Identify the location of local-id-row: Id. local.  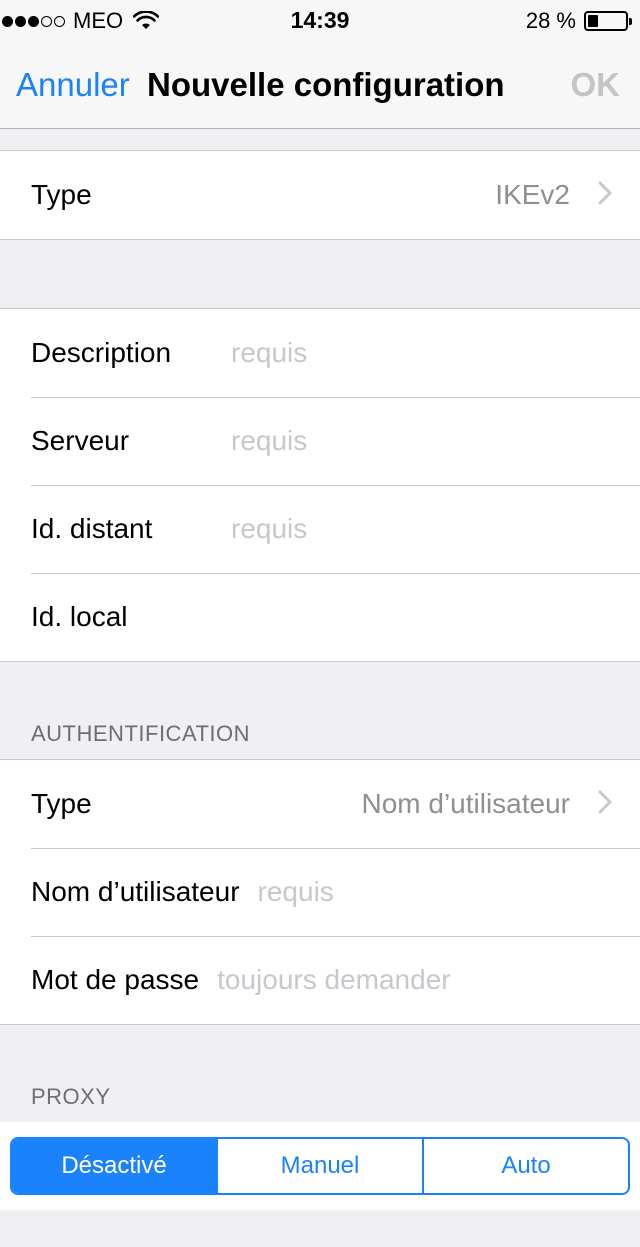
(320, 617).